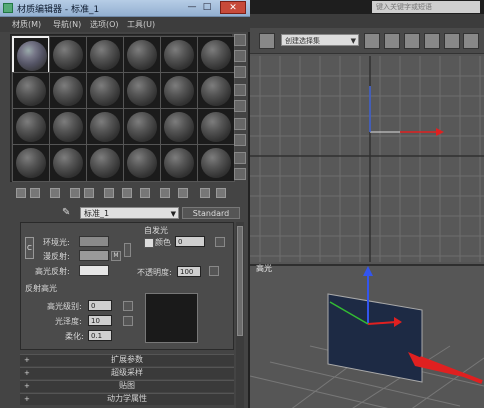 This screenshot has height=408, width=484. Describe the element at coordinates (67, 24) in the screenshot. I see `menu-navigation: 导航(N)` at that location.